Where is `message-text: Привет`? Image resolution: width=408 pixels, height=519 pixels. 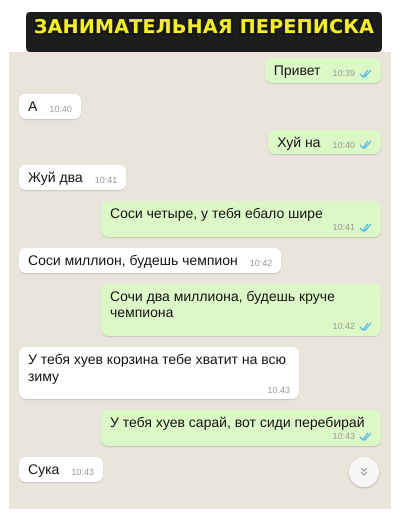
message-text: Привет is located at coordinates (297, 70).